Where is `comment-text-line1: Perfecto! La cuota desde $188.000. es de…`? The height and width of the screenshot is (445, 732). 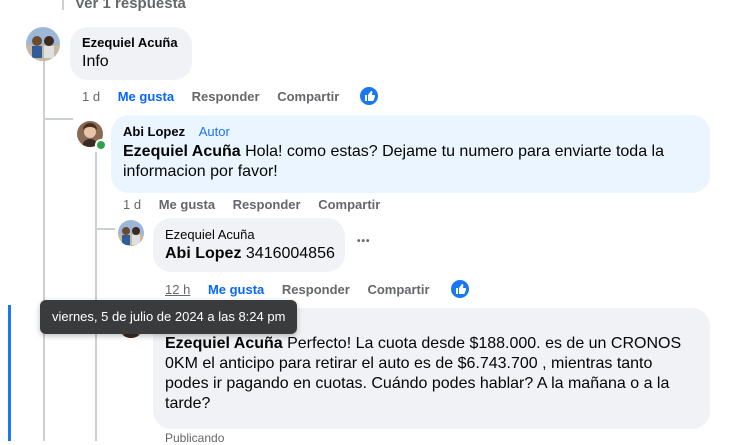
comment-text-line1: Perfecto! La cuota desde $188.000. es de… is located at coordinates (482, 343).